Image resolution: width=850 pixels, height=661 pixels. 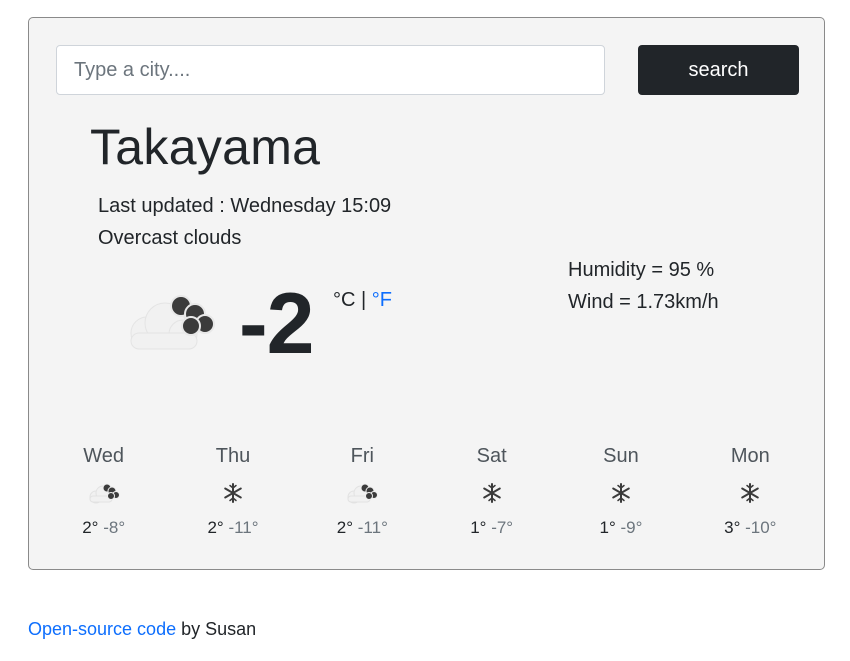 What do you see at coordinates (114, 527) in the screenshot?
I see `forecast-low: -8°` at bounding box center [114, 527].